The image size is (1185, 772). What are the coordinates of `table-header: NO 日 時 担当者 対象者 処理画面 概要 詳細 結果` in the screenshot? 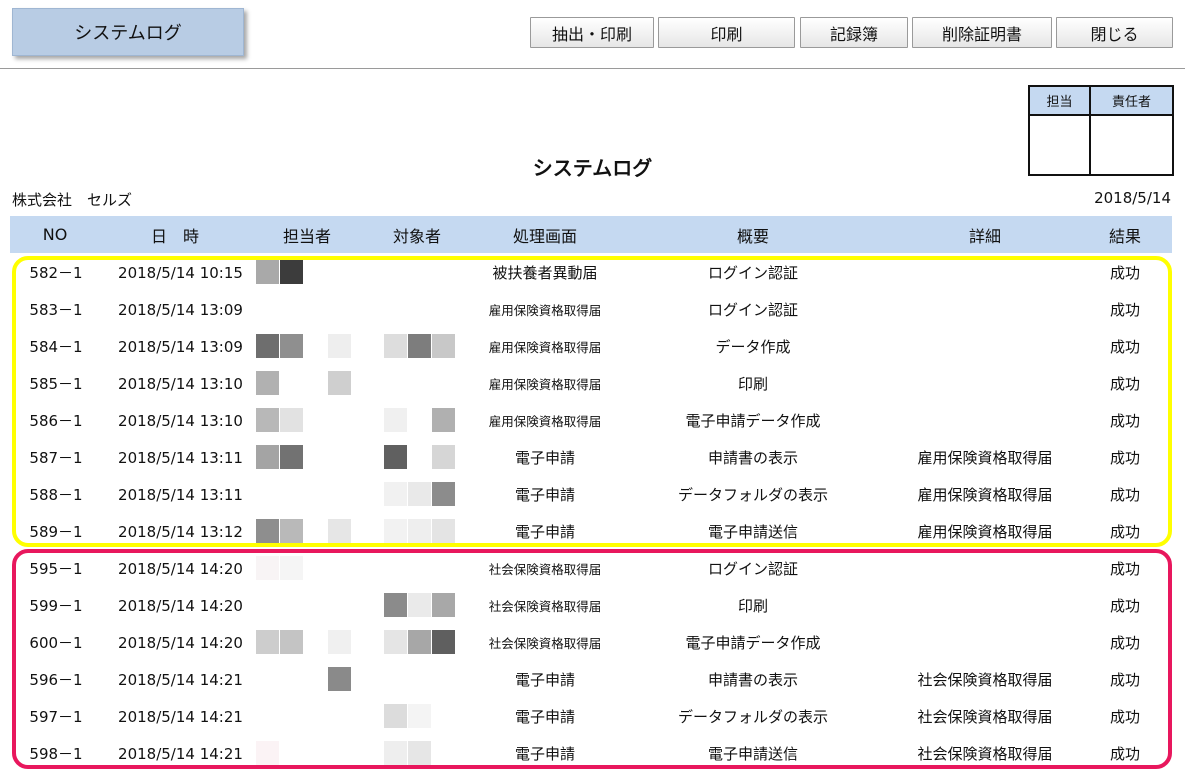 It's located at (591, 234).